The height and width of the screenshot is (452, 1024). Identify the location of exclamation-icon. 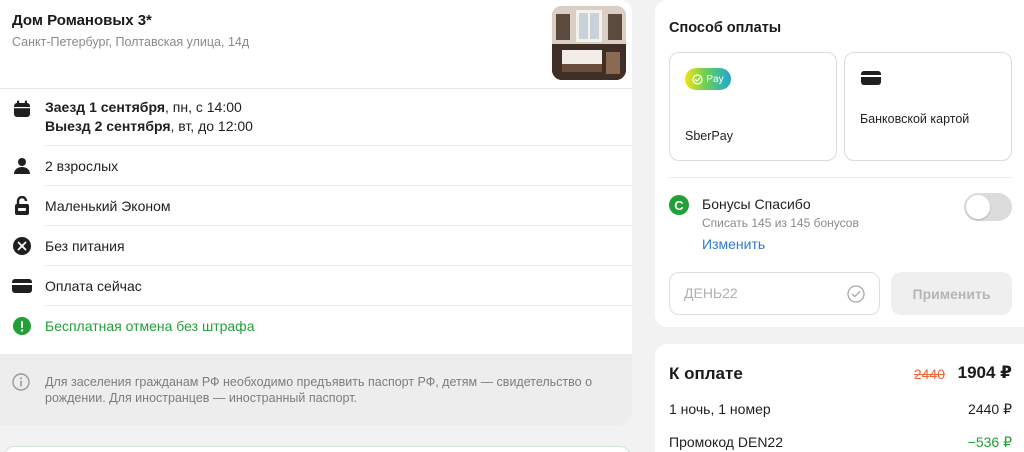
(22, 326).